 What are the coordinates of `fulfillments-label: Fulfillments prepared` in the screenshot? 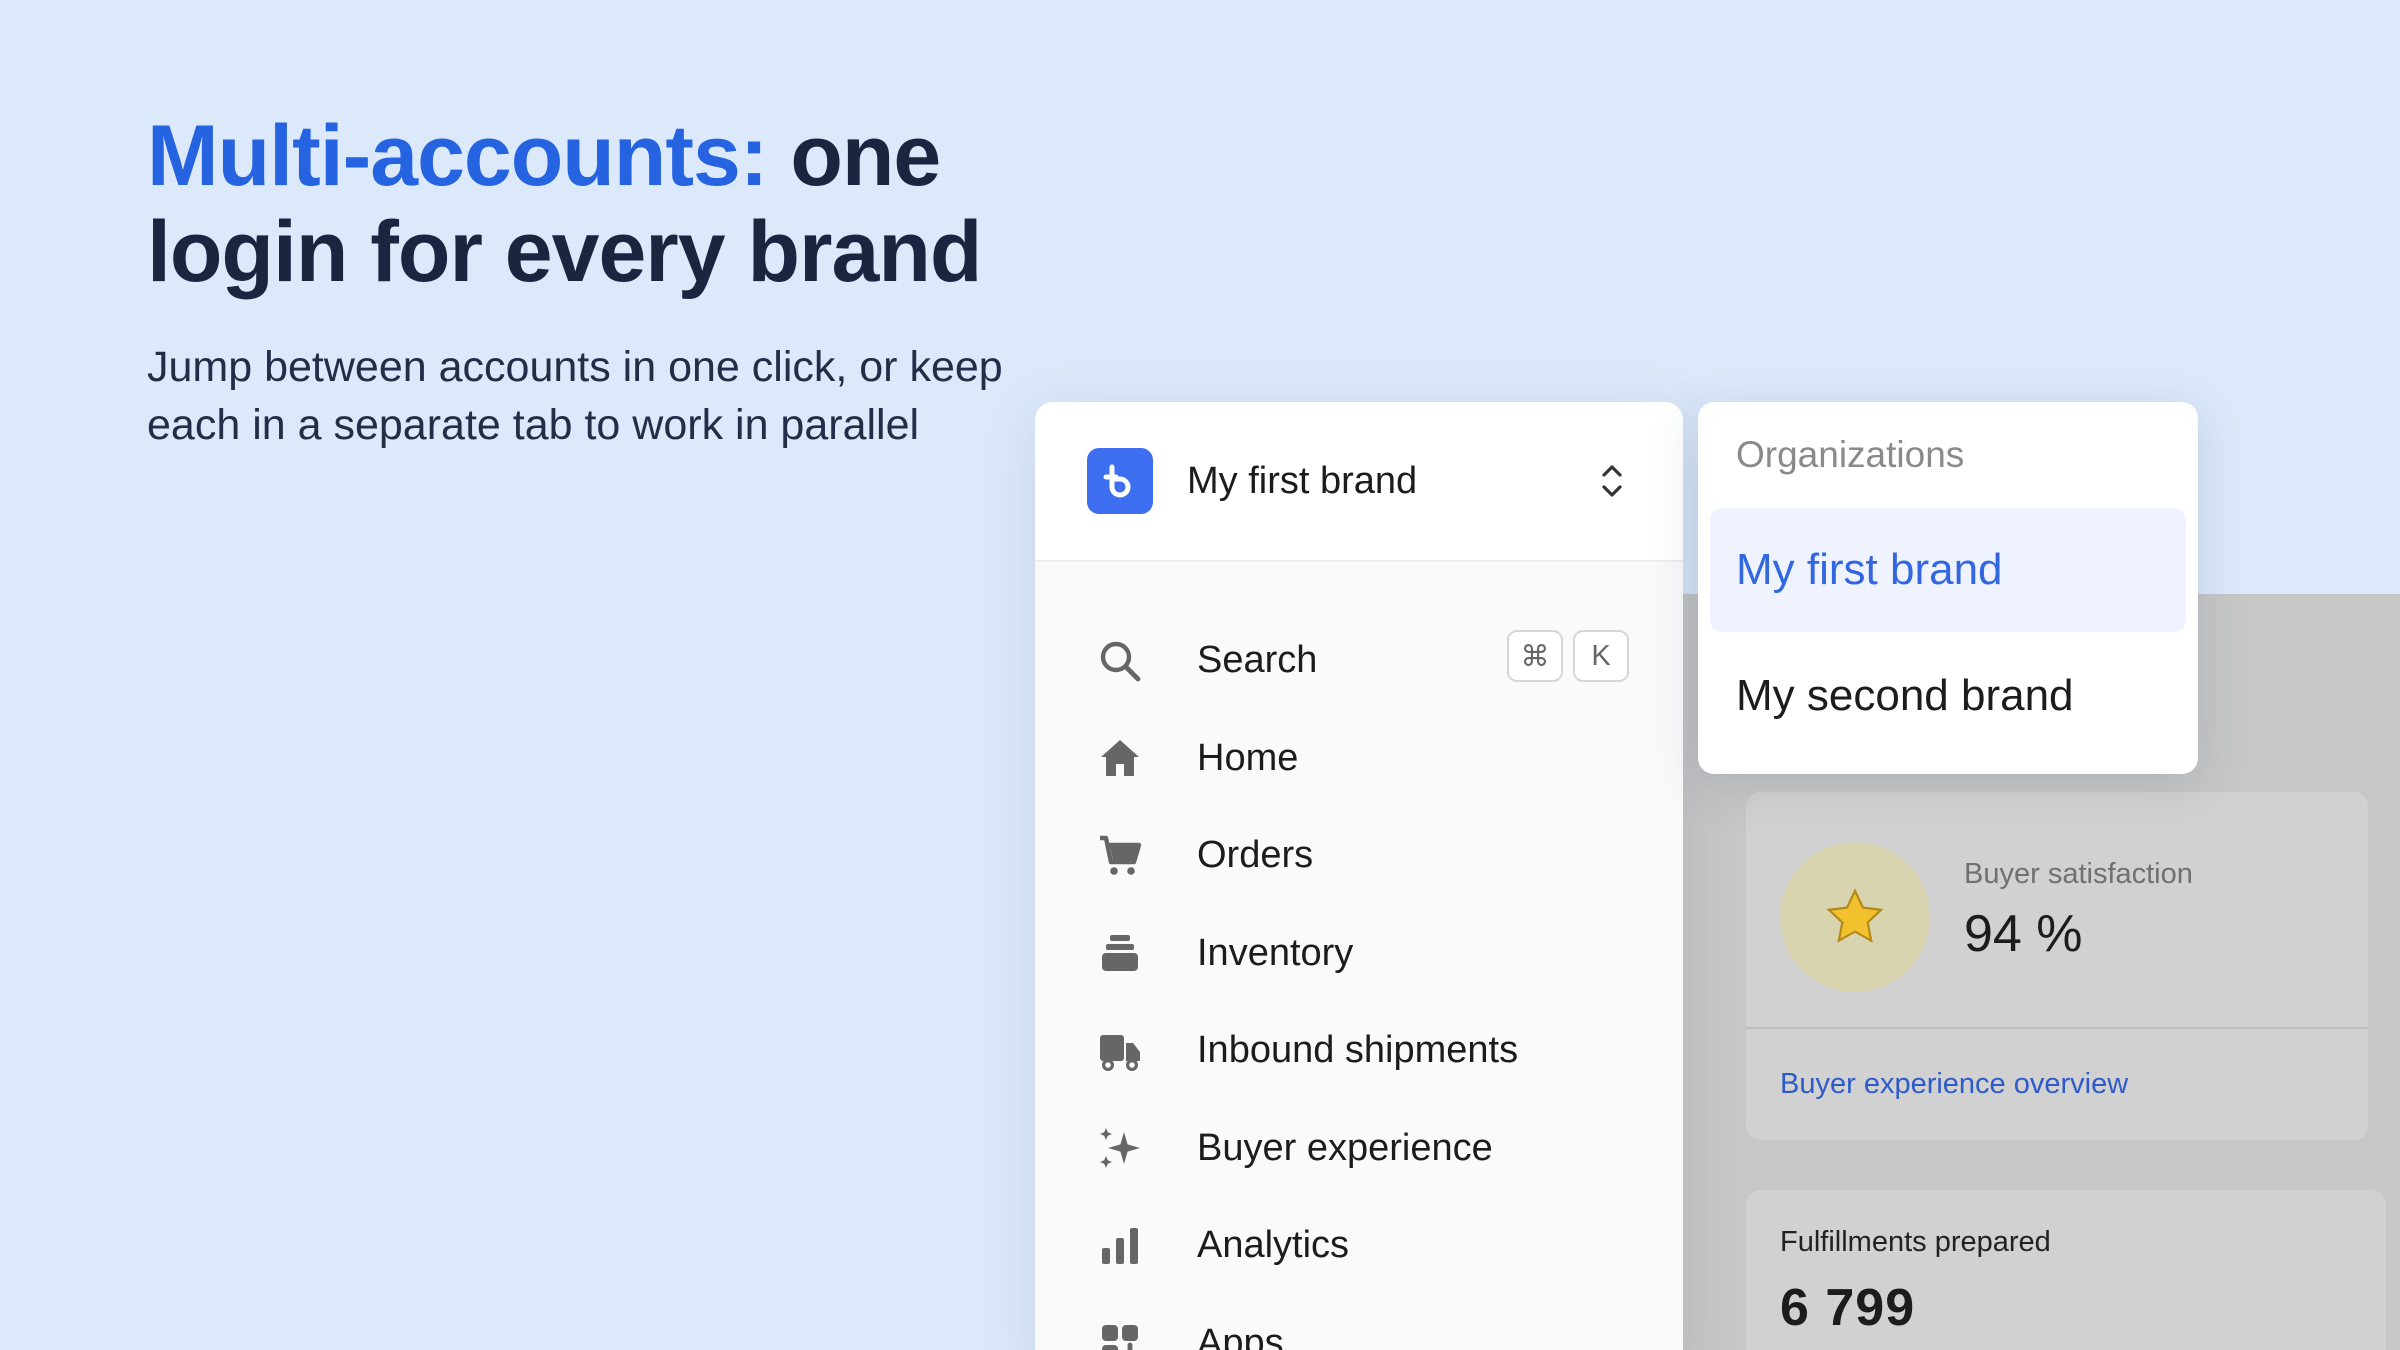 It's located at (1915, 1242).